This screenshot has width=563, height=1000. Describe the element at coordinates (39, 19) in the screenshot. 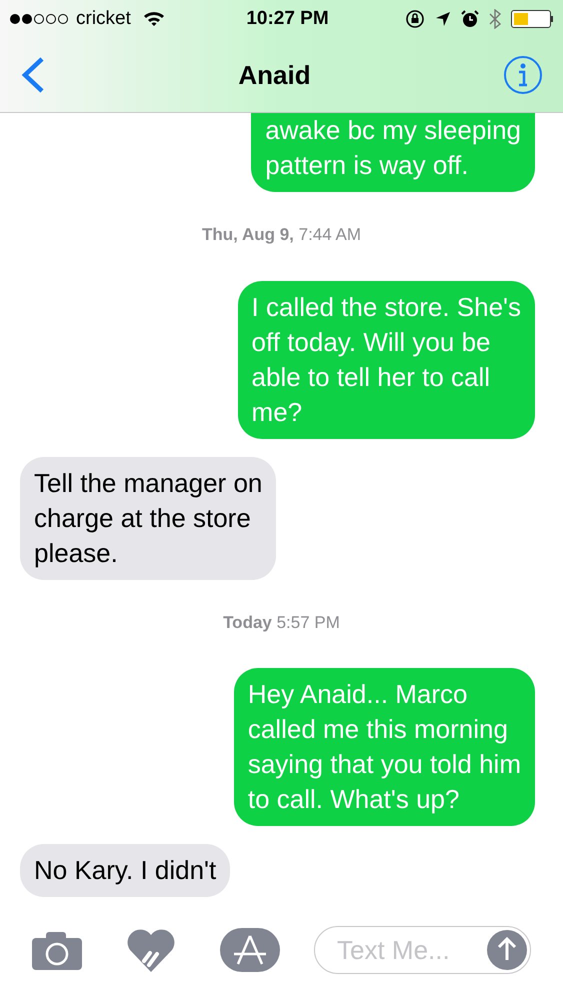

I see `signal-icon` at that location.